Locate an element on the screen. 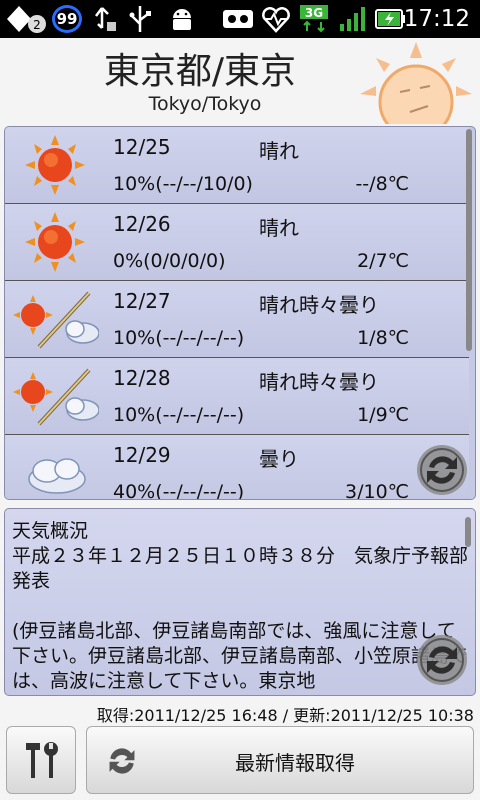 The image size is (480, 800). forecast-row: 12/28 晴れ時々曇り 10%(--/--/--/--) 1/9℃ is located at coordinates (237, 396).